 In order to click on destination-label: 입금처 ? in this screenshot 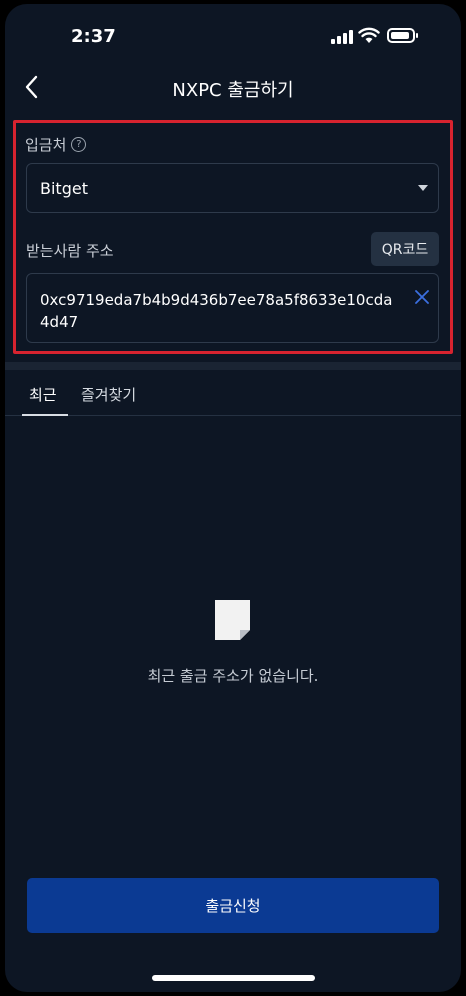, I will do `click(56, 144)`.